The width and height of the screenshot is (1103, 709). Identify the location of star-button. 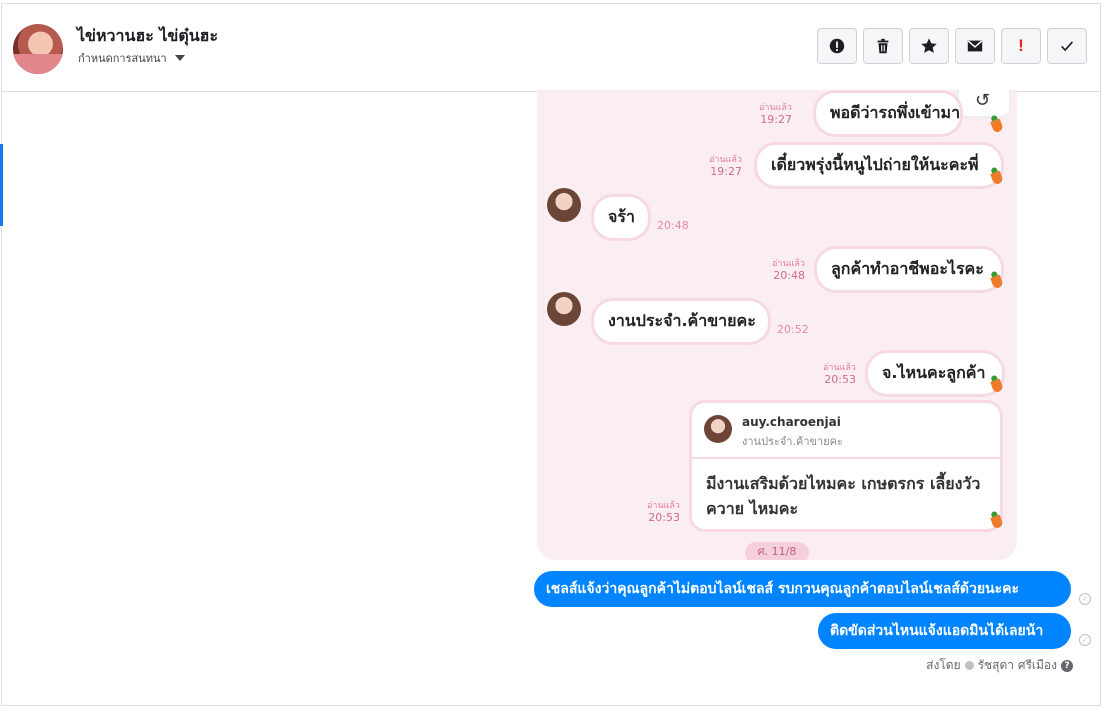
(929, 46).